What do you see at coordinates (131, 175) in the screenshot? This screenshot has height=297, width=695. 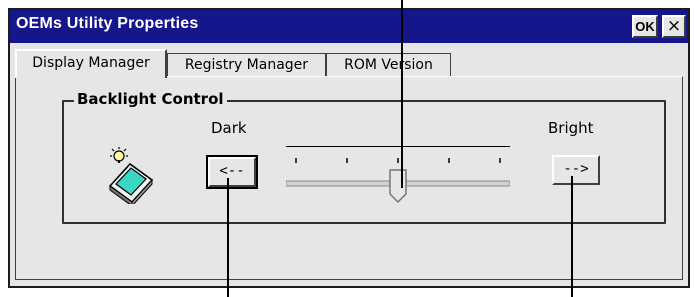 I see `backlight-icon` at bounding box center [131, 175].